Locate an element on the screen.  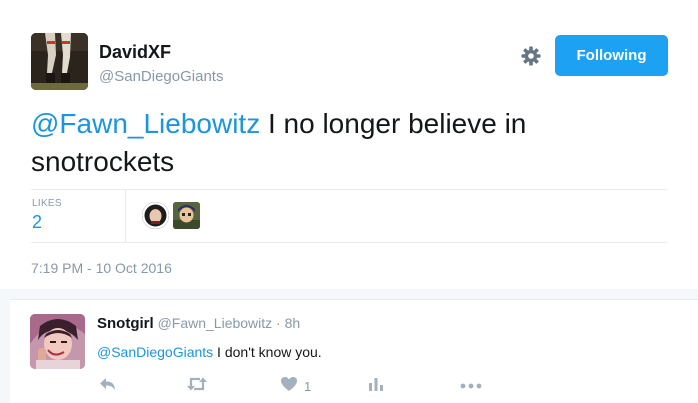
analytics-action is located at coordinates (376, 386).